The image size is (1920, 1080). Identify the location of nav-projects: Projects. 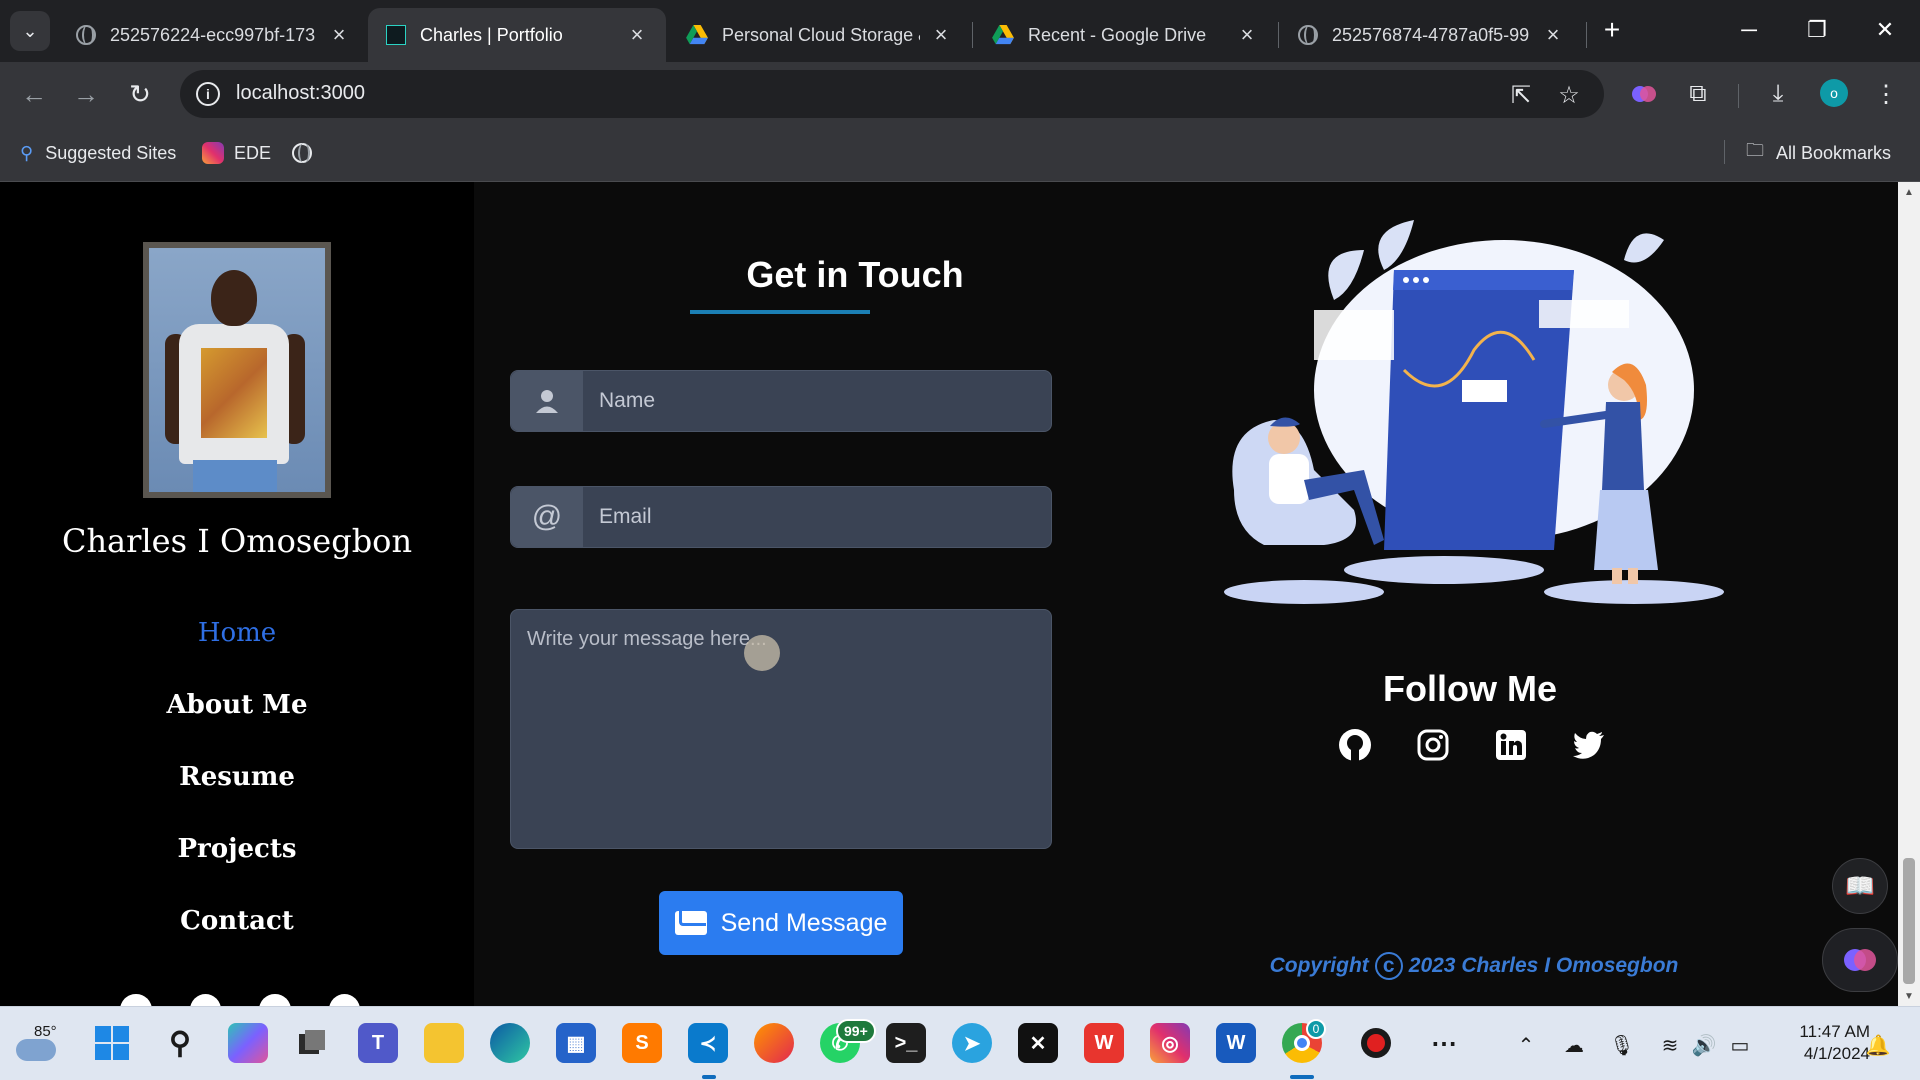
(237, 870).